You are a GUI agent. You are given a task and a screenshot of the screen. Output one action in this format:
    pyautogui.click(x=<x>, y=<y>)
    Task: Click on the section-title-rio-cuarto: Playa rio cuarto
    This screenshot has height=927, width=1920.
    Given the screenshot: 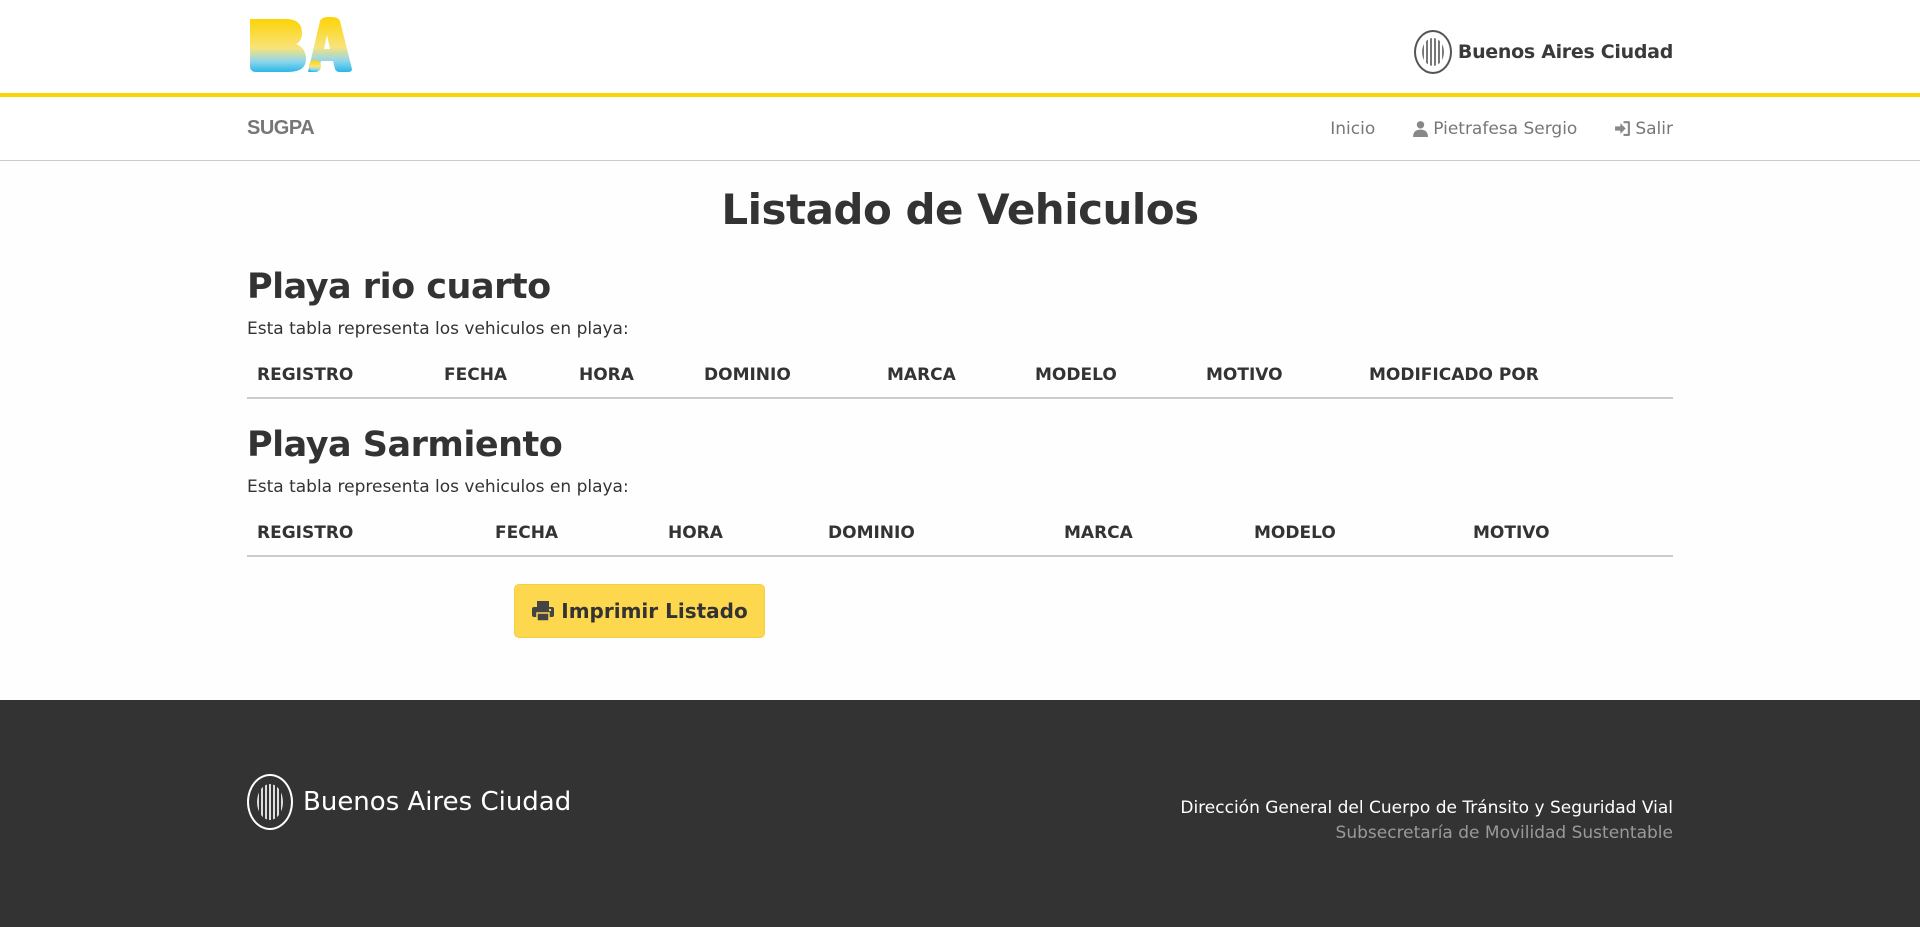 What is the action you would take?
    pyautogui.click(x=399, y=287)
    